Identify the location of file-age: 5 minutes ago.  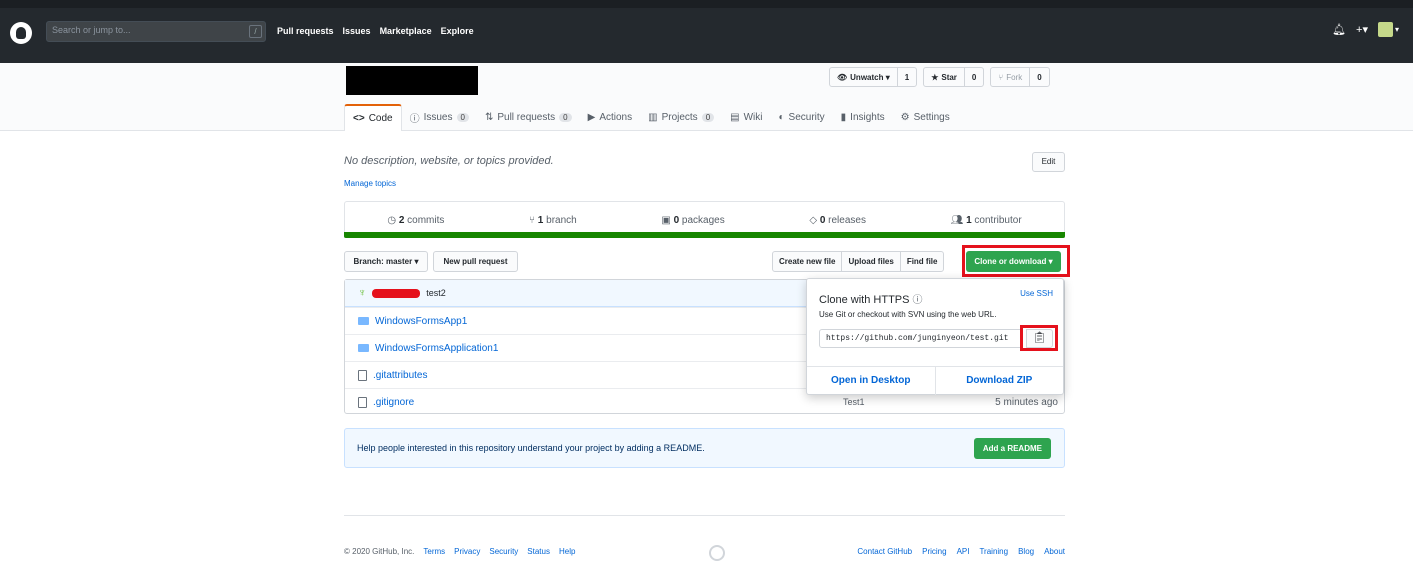
(1026, 402).